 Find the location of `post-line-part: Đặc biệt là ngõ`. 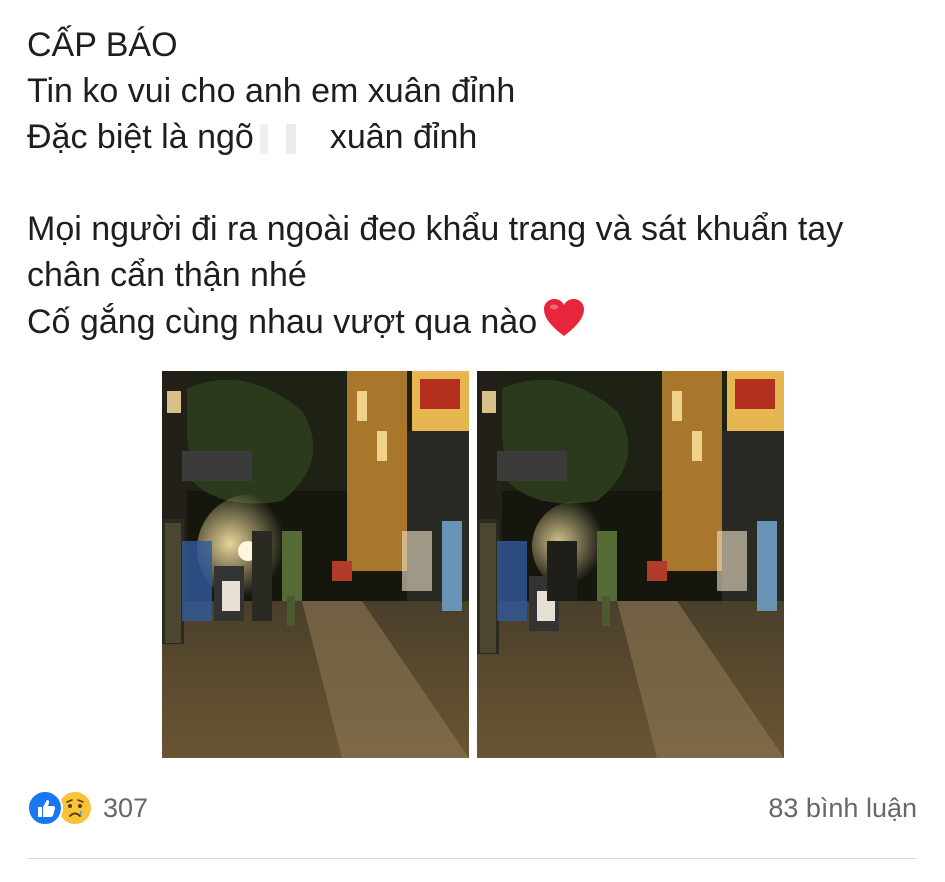

post-line-part: Đặc biệt là ngõ is located at coordinates (140, 137).